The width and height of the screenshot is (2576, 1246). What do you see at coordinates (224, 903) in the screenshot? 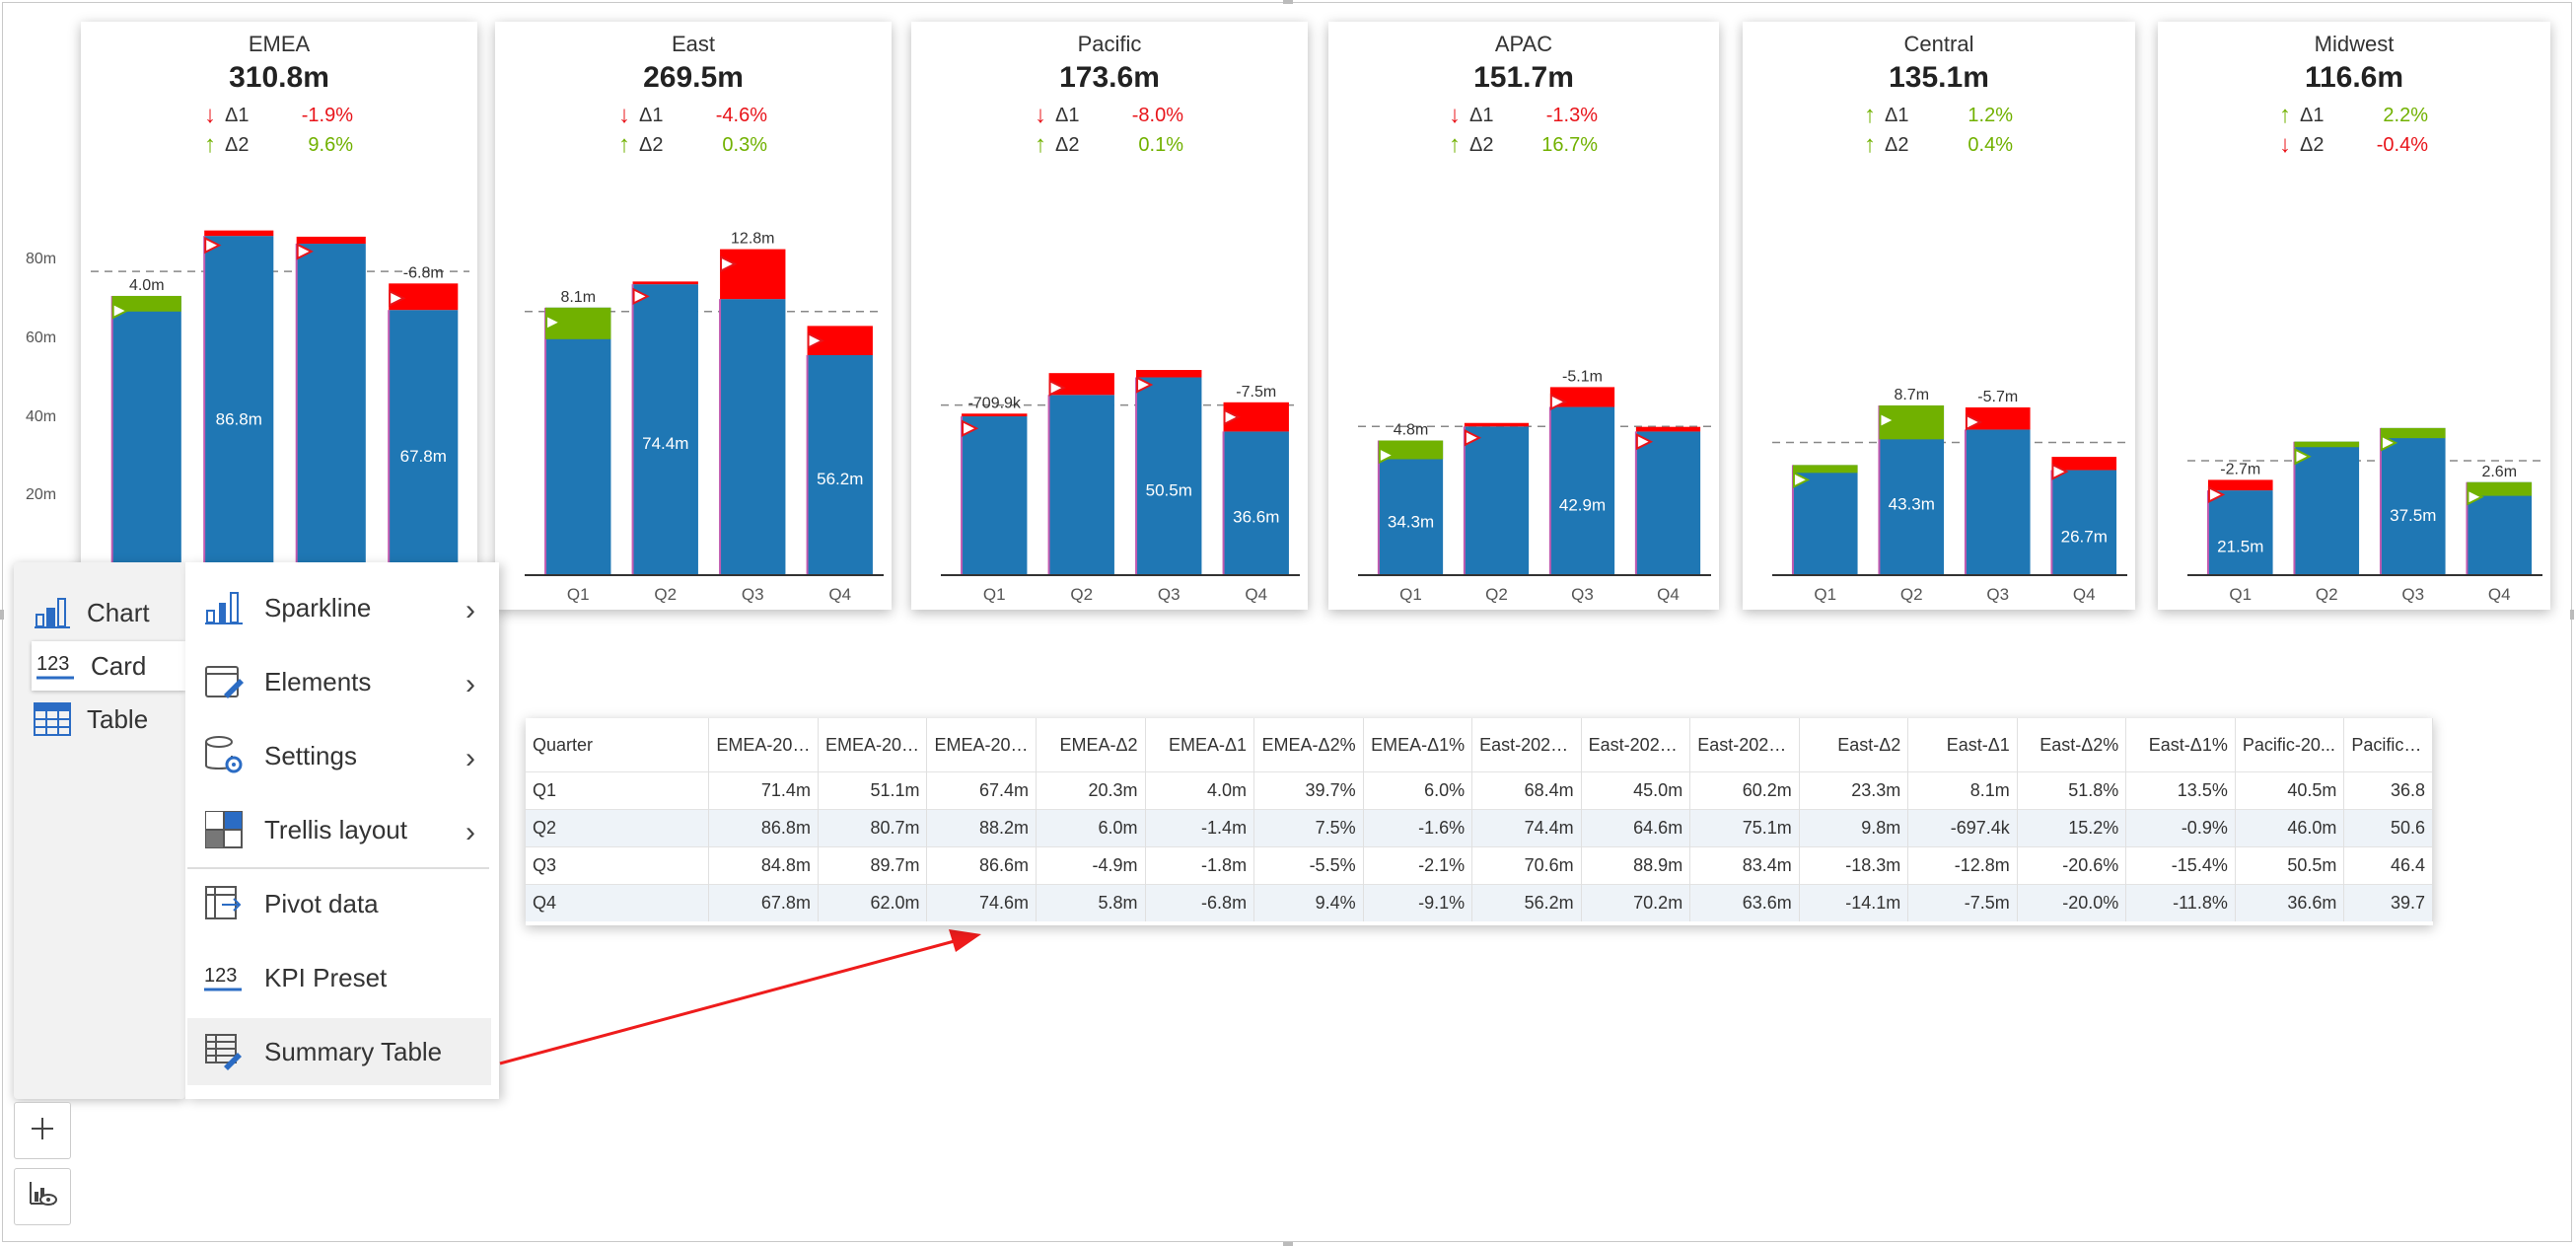
I see `pivot-table-icon` at bounding box center [224, 903].